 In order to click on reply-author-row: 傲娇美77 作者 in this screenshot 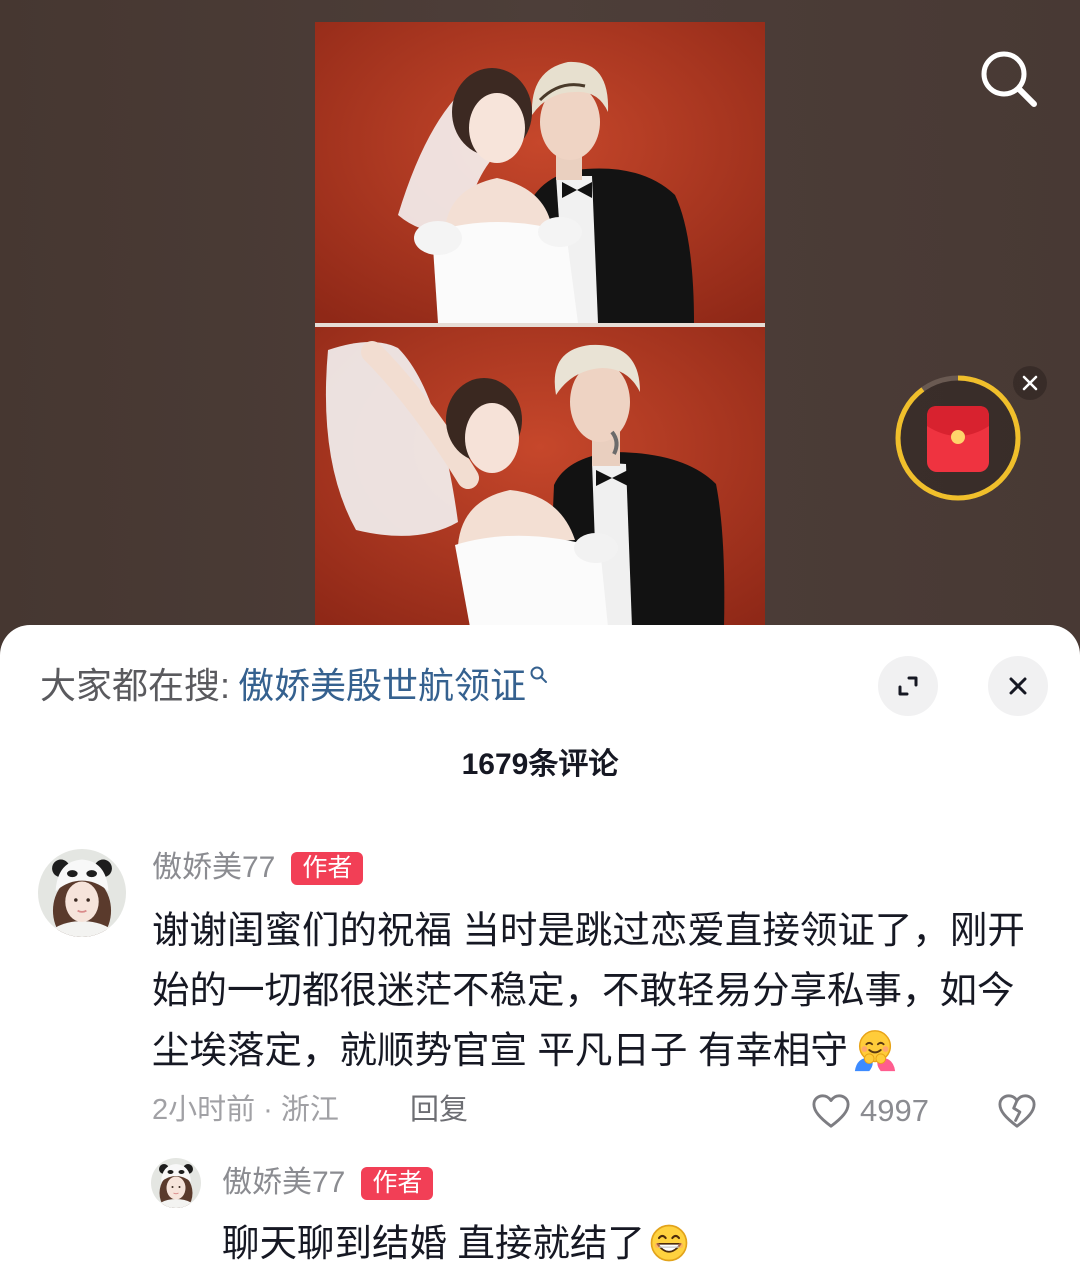, I will do `click(328, 1183)`.